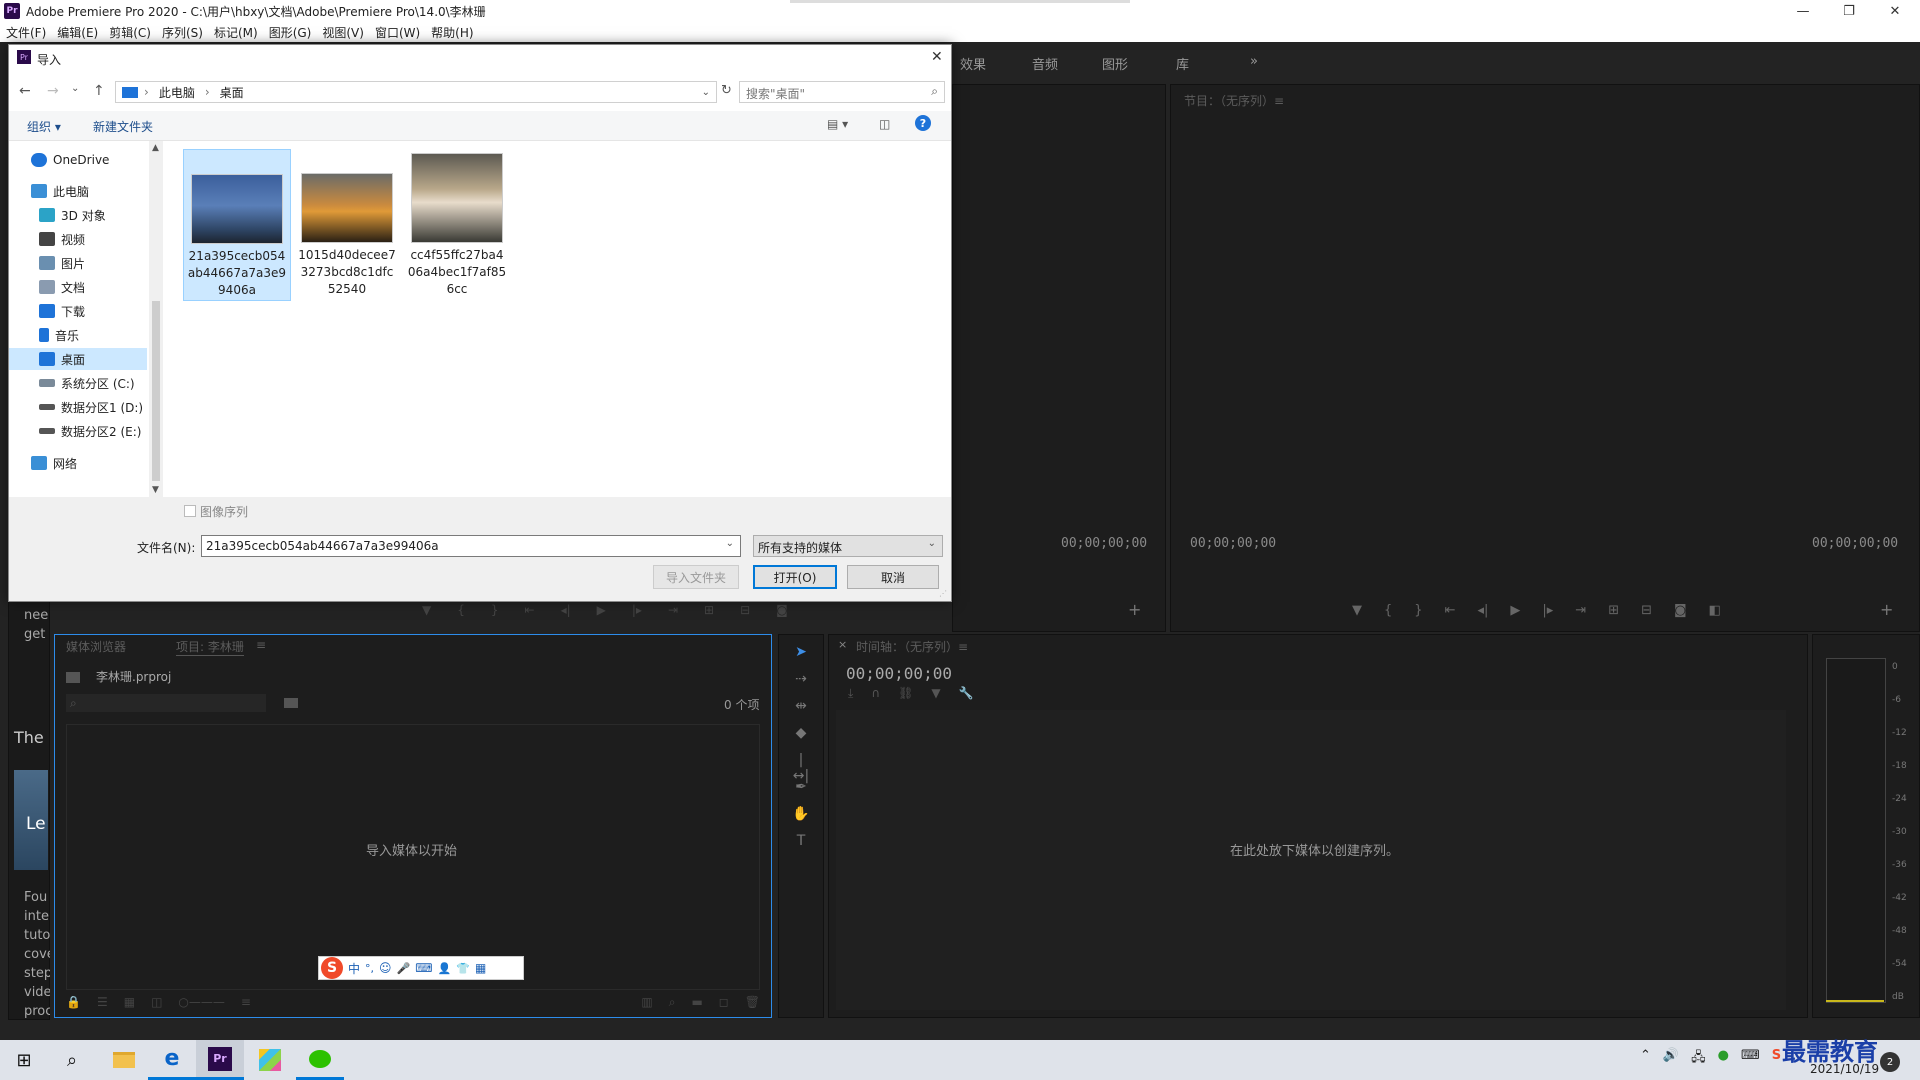 This screenshot has width=1920, height=1080. What do you see at coordinates (1254, 61) in the screenshot?
I see `workspace-overflow-button: »` at bounding box center [1254, 61].